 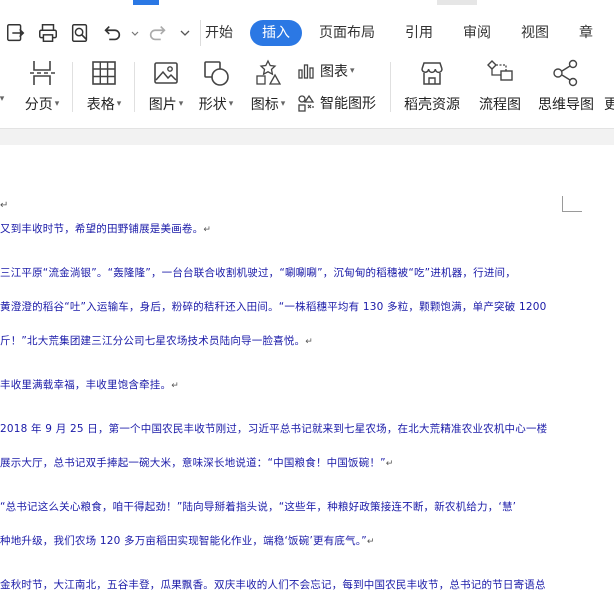 I want to click on more-button: 更, so click(x=609, y=88).